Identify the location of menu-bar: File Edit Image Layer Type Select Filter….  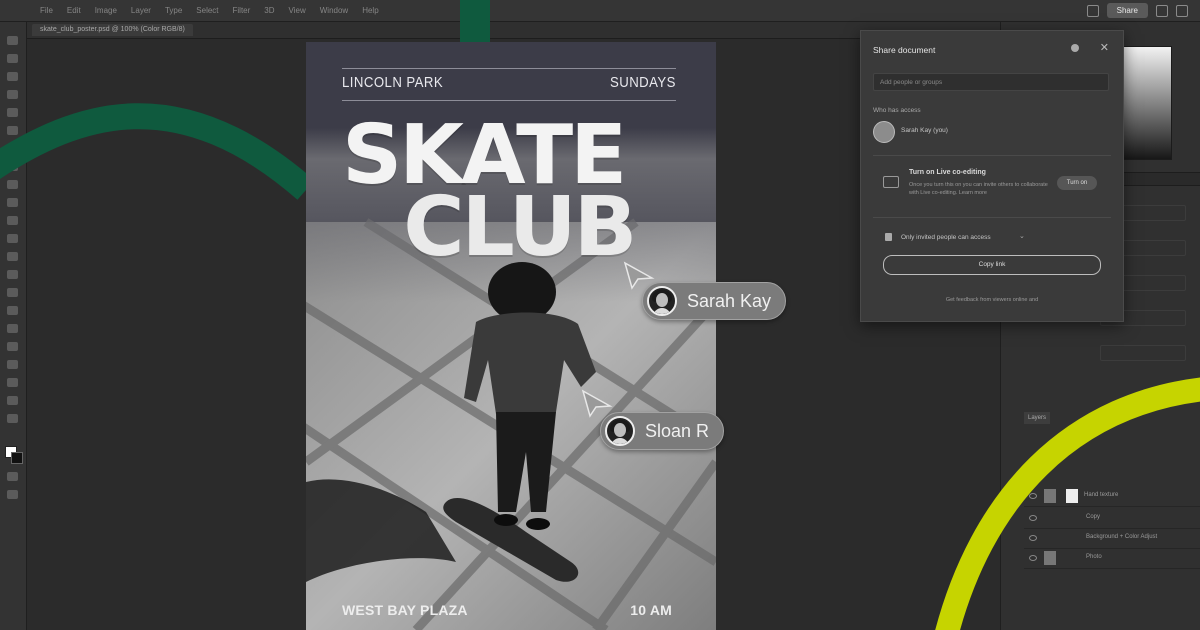
(600, 11).